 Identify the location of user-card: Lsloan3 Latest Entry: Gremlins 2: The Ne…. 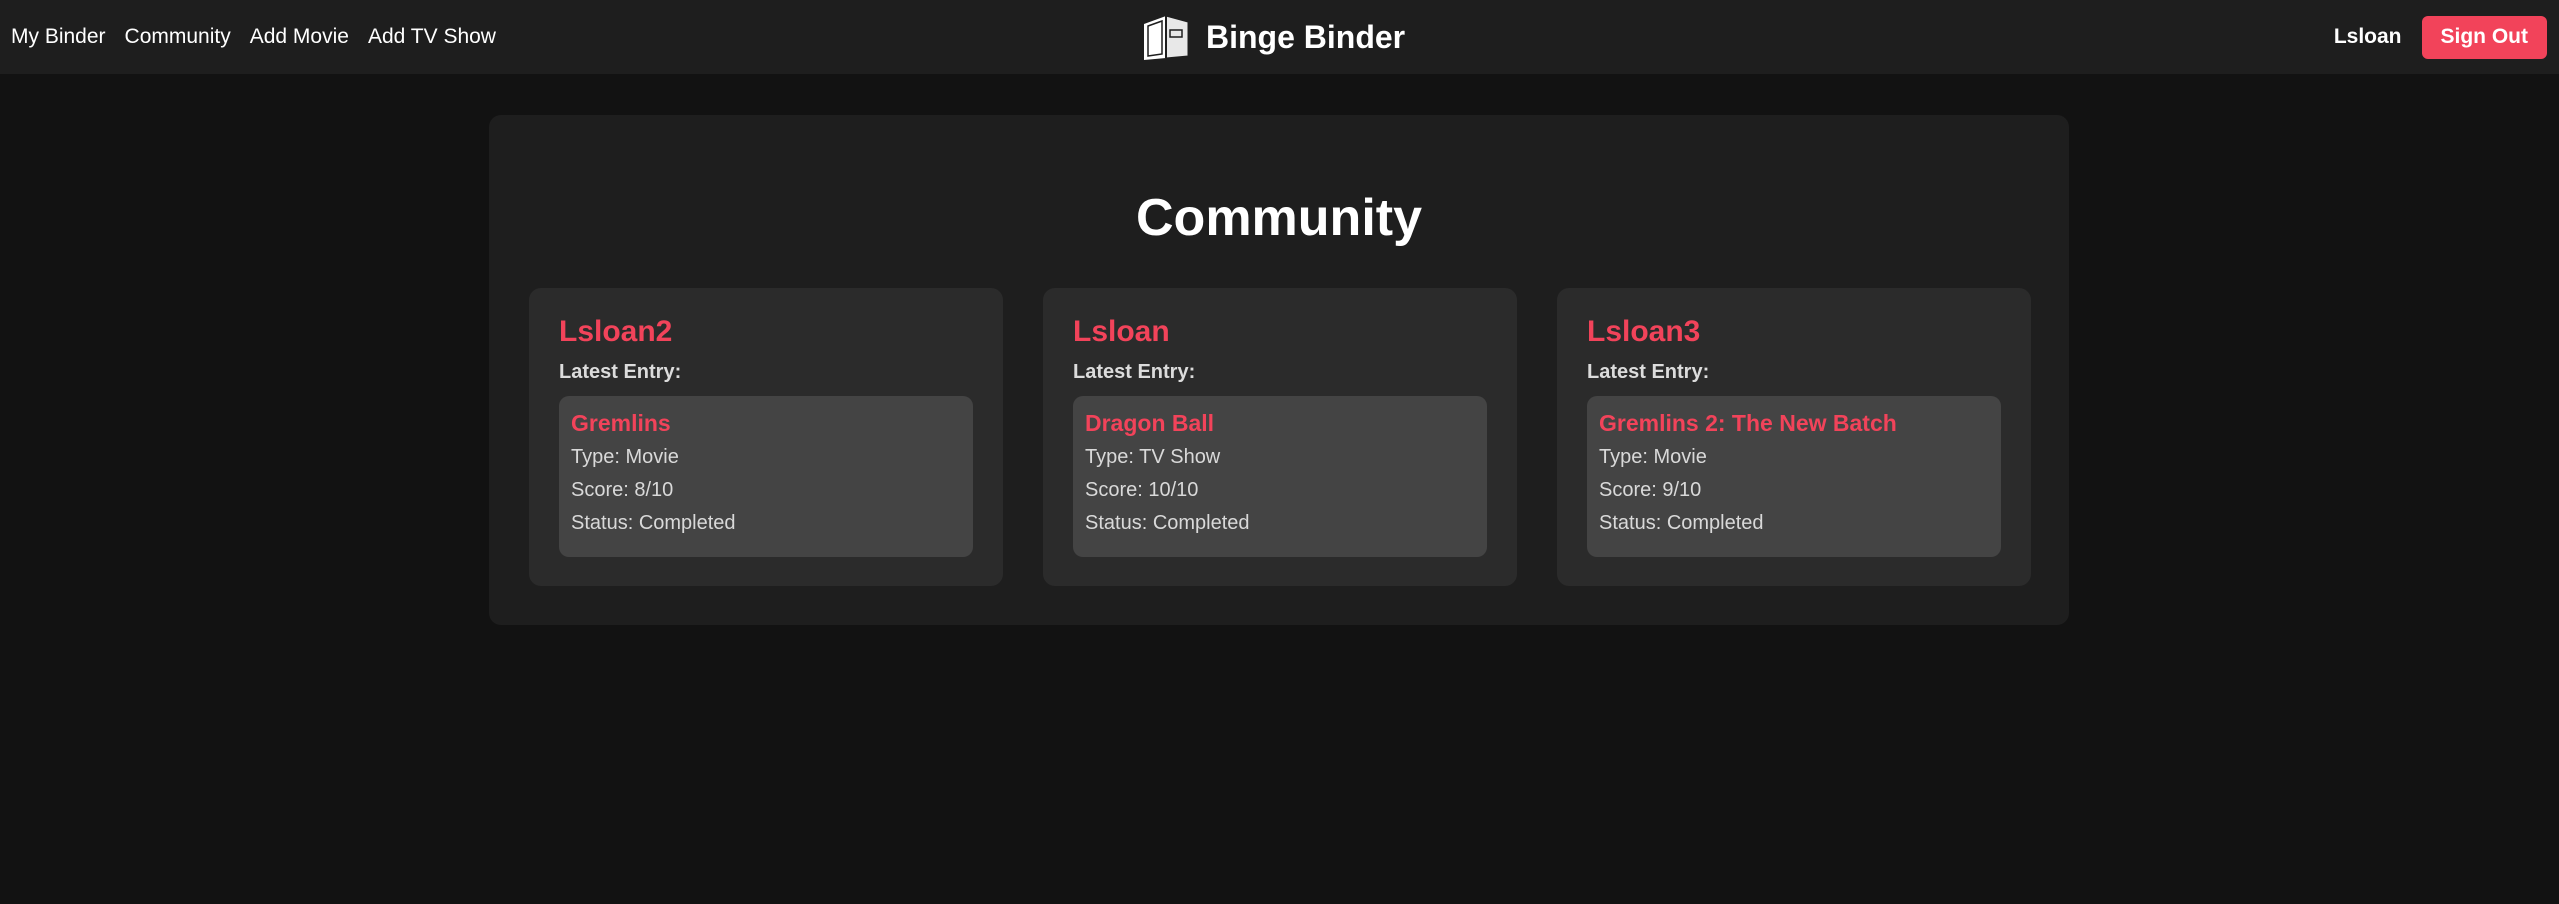
(1794, 437).